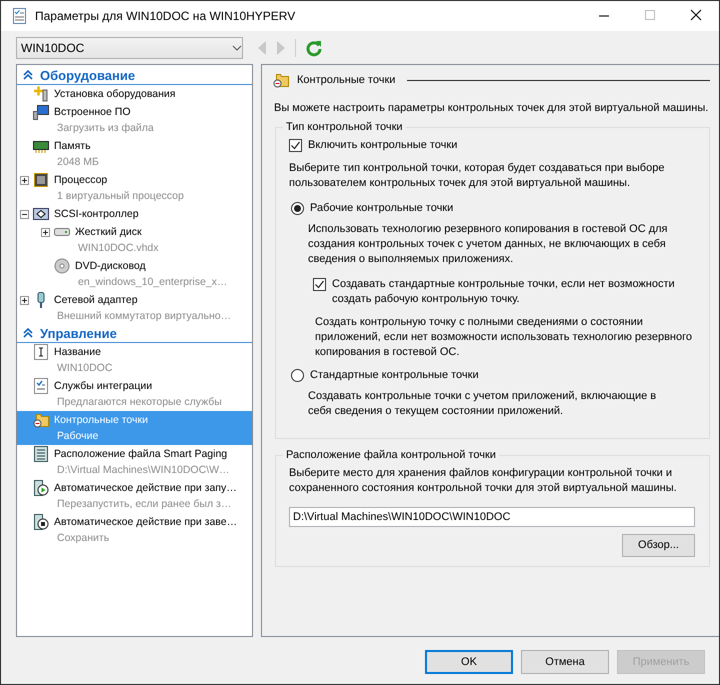 The width and height of the screenshot is (720, 685). Describe the element at coordinates (41, 454) in the screenshot. I see `file-pages-icon` at that location.